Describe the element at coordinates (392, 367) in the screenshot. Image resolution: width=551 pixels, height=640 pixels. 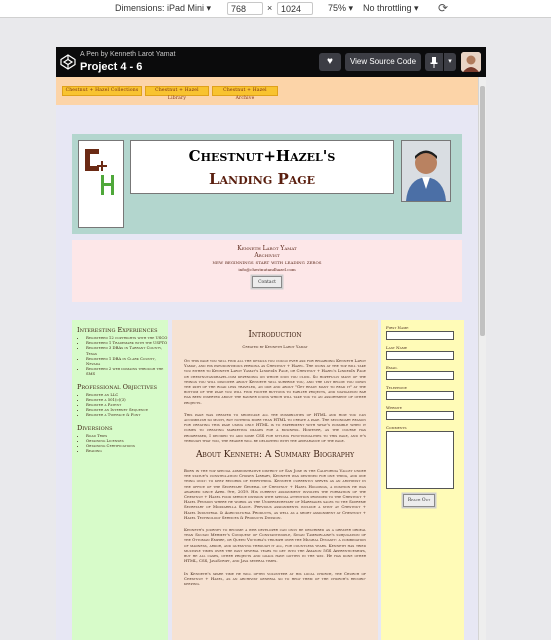
I see `email-label: Email` at that location.